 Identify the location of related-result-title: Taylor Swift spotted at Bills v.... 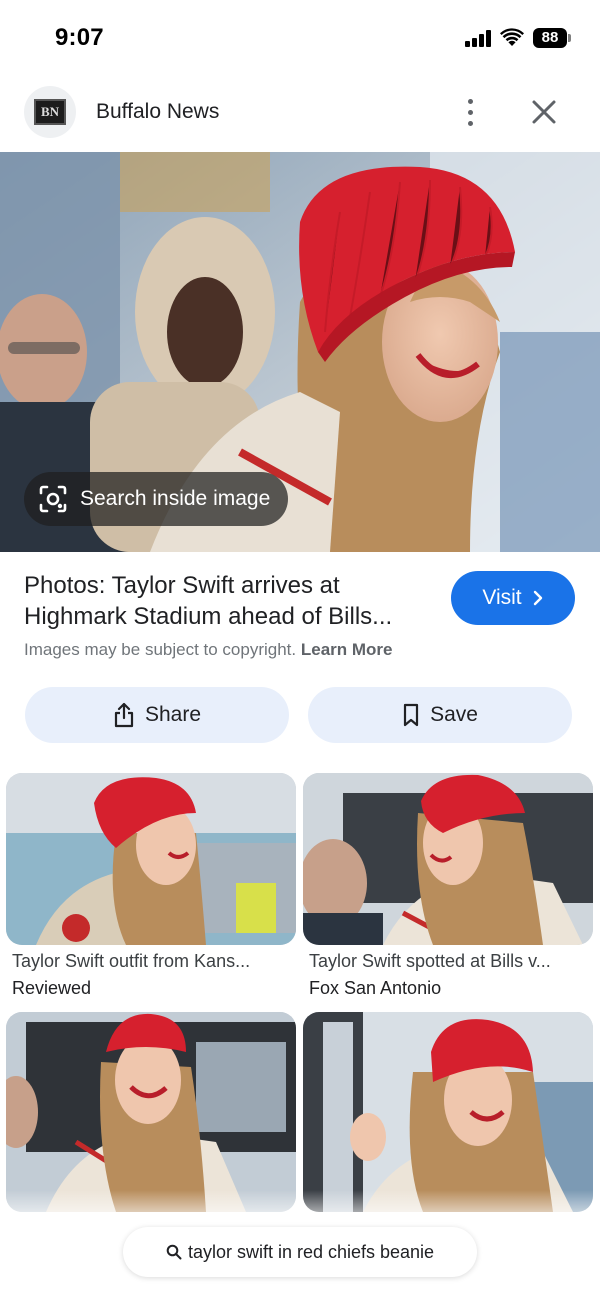
(430, 961).